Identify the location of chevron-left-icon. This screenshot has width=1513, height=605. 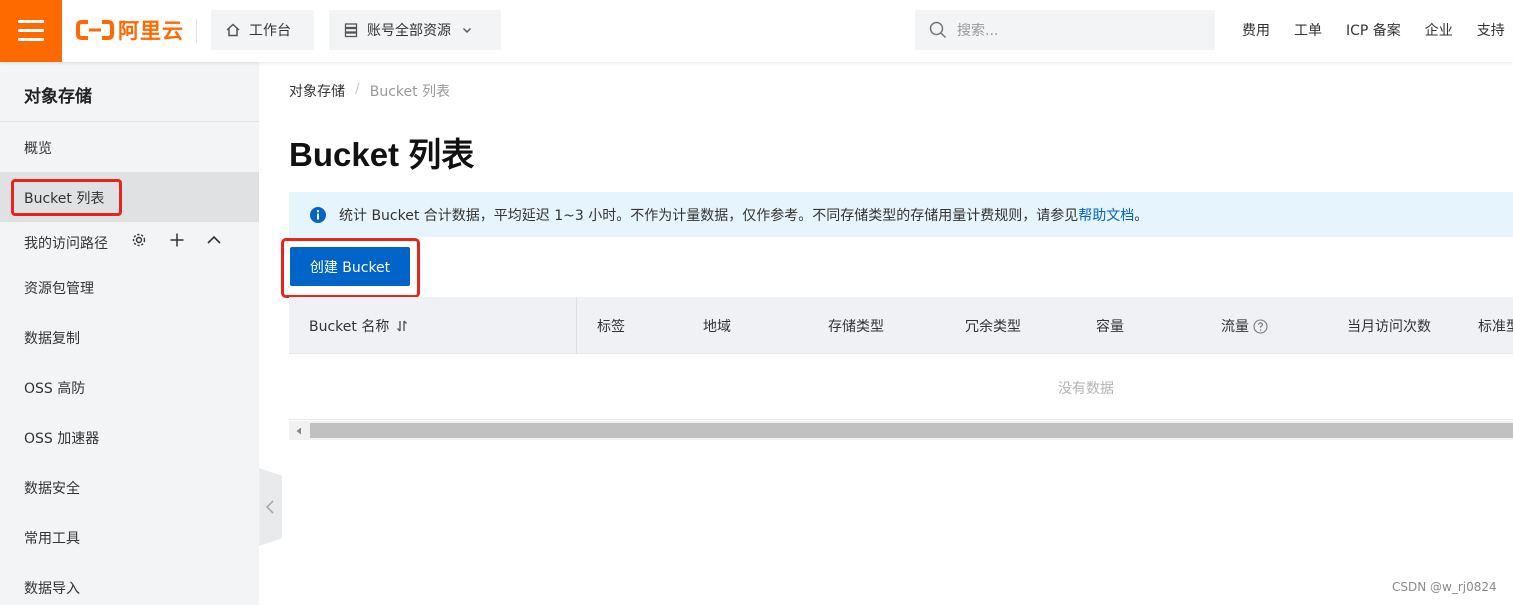
(269, 507).